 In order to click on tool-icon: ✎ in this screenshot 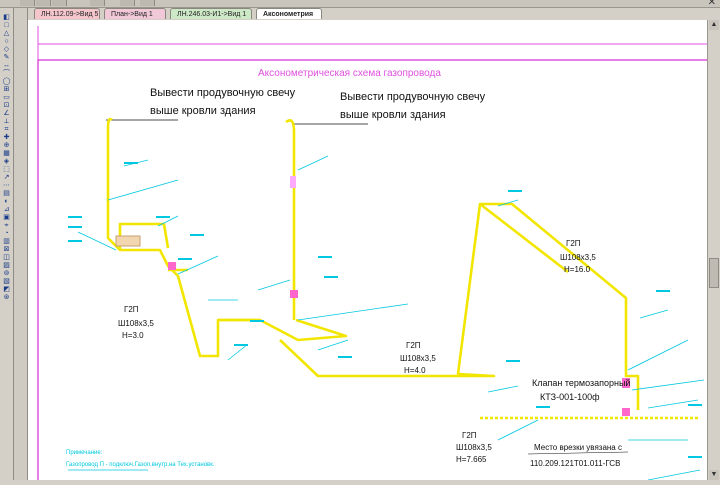, I will do `click(6, 58)`.